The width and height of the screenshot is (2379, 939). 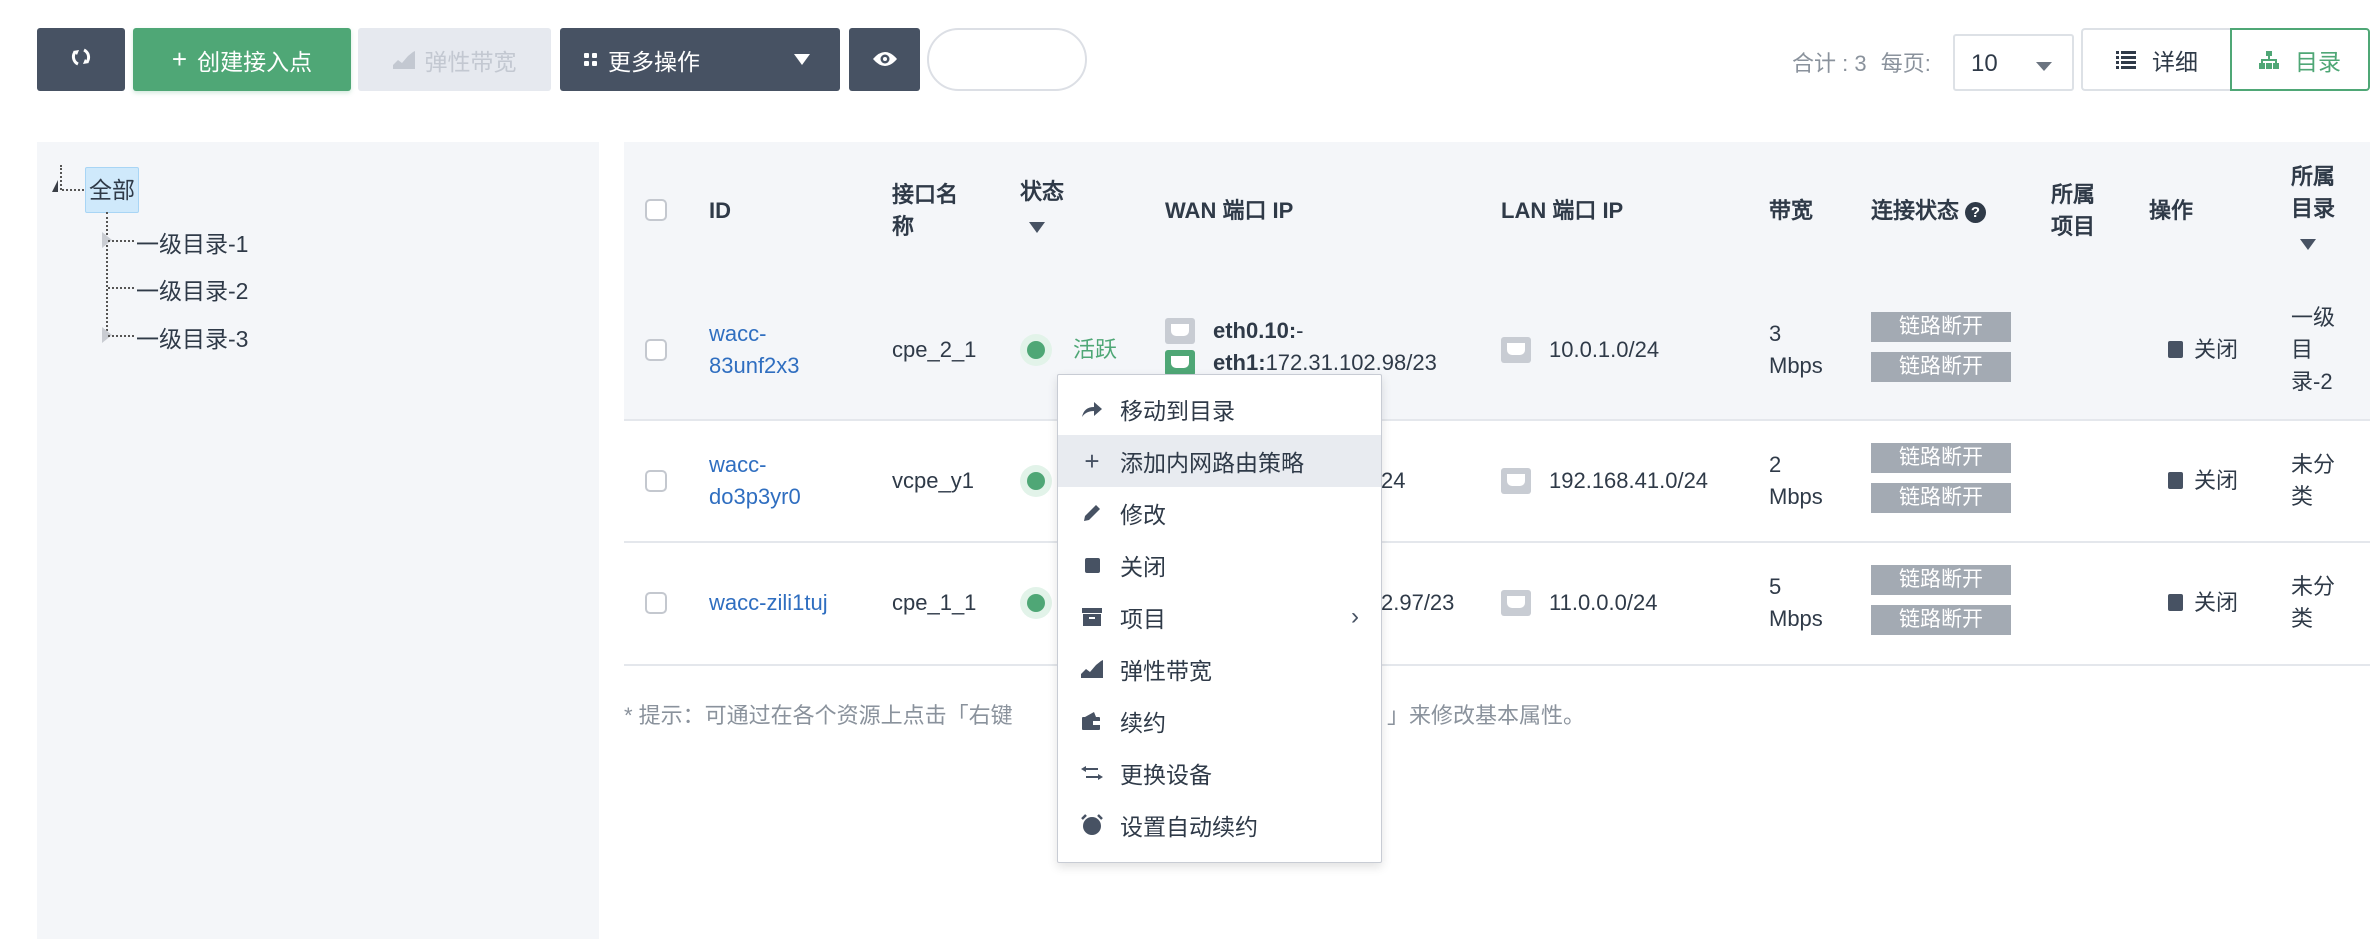 I want to click on header-directory: 所属 目录, so click(x=2313, y=193).